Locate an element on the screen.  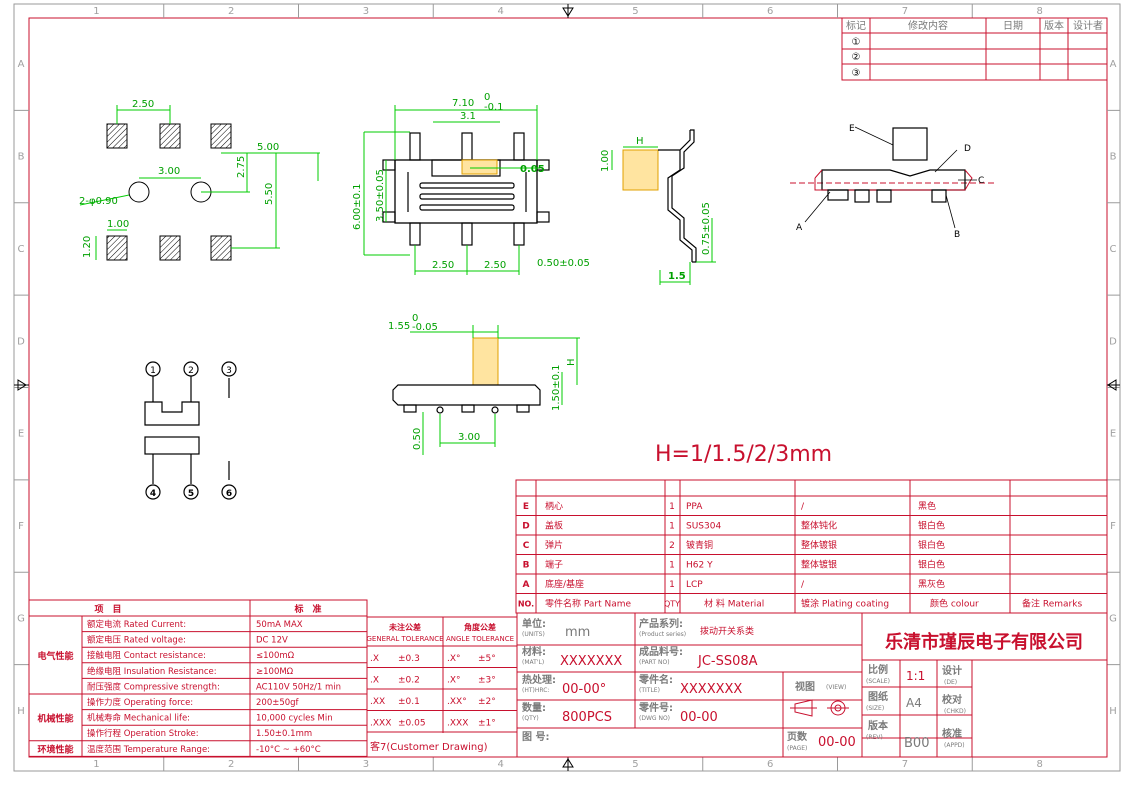
dwg-no-value: 00-00 is located at coordinates (699, 717).